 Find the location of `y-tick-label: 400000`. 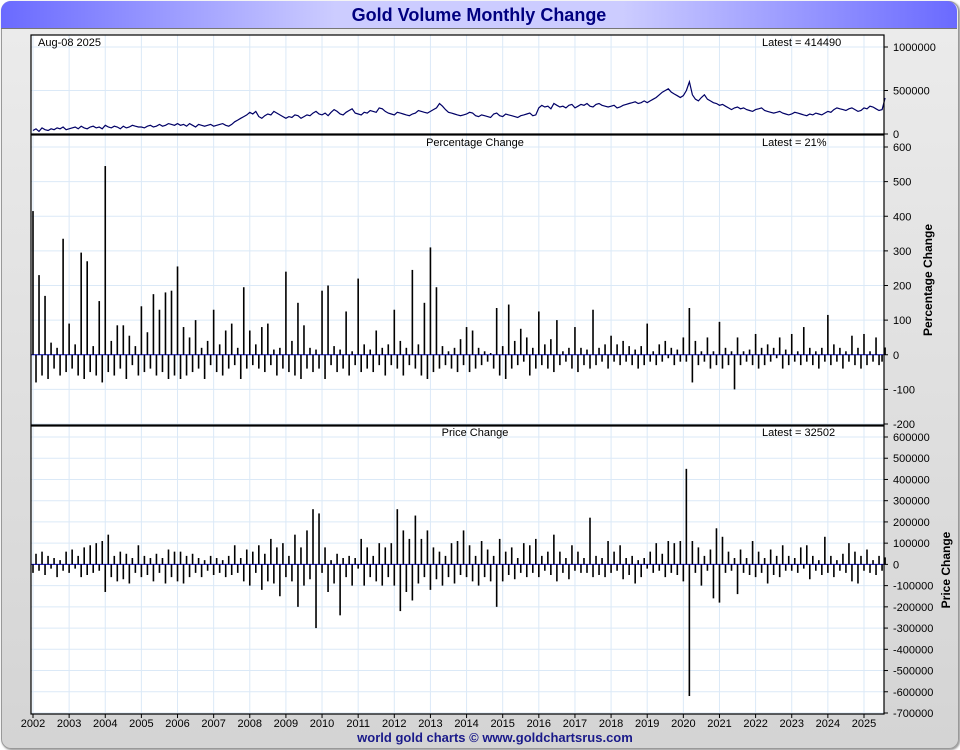

y-tick-label: 400000 is located at coordinates (911, 480).